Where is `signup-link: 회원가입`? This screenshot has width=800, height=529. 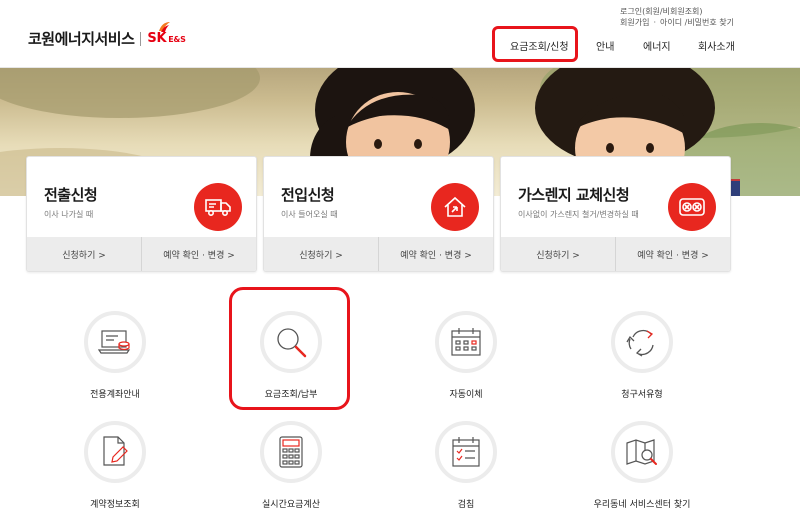
signup-link: 회원가입 is located at coordinates (634, 22).